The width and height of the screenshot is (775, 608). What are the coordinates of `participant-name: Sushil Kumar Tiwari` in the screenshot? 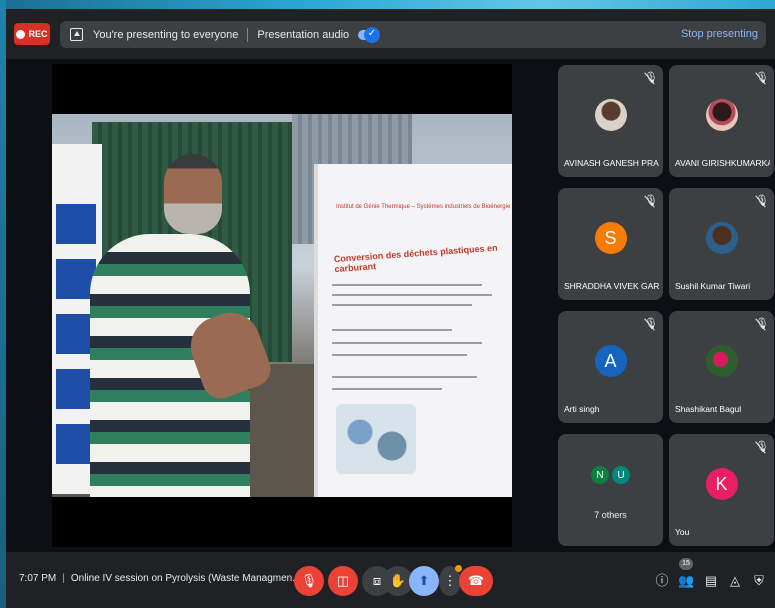 It's located at (713, 286).